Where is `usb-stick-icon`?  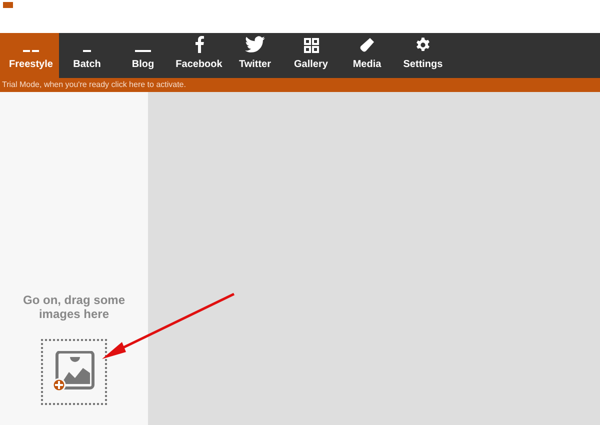 usb-stick-icon is located at coordinates (367, 45).